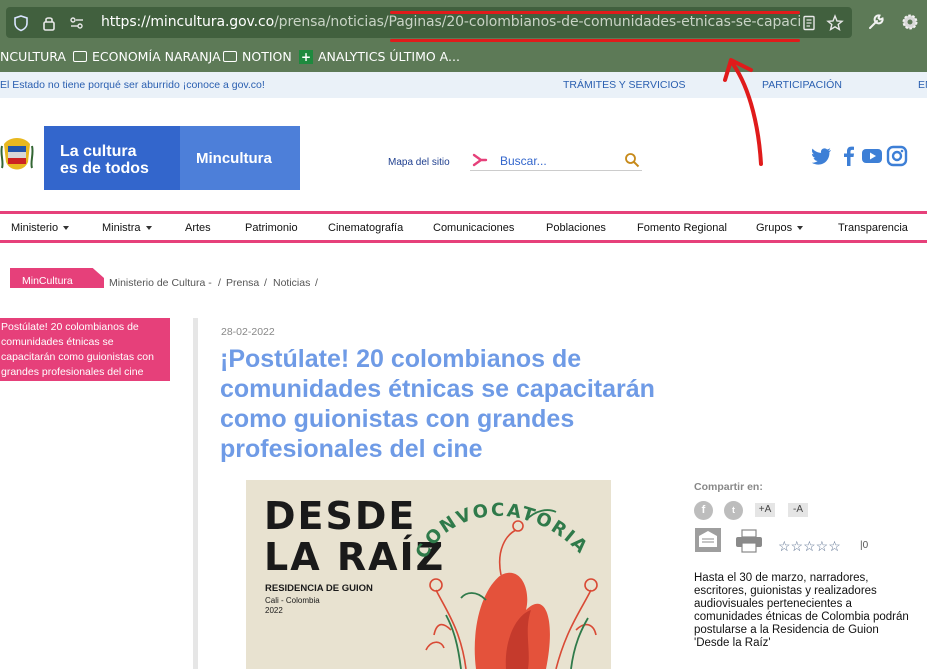 The image size is (927, 669). I want to click on nav-item-grupos: Grupos, so click(780, 228).